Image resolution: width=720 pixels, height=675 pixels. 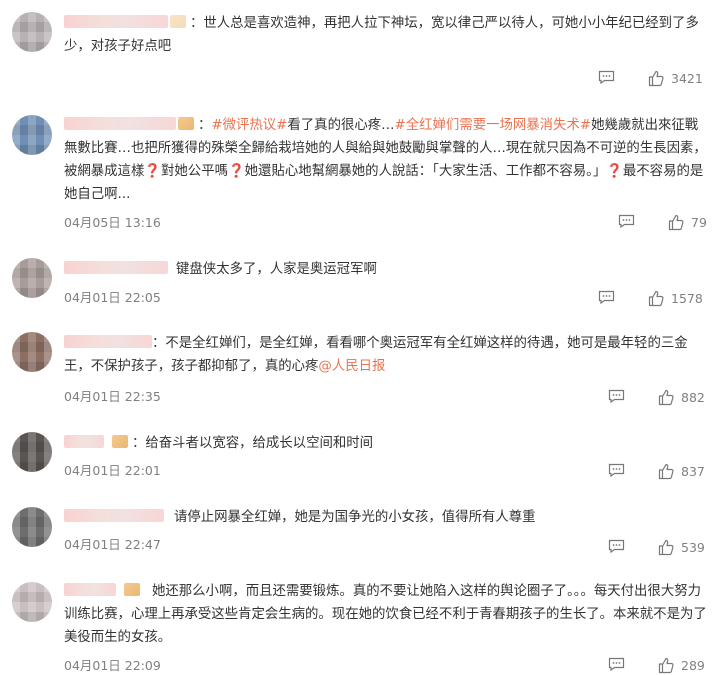 What do you see at coordinates (693, 397) in the screenshot?
I see `like-count: 882` at bounding box center [693, 397].